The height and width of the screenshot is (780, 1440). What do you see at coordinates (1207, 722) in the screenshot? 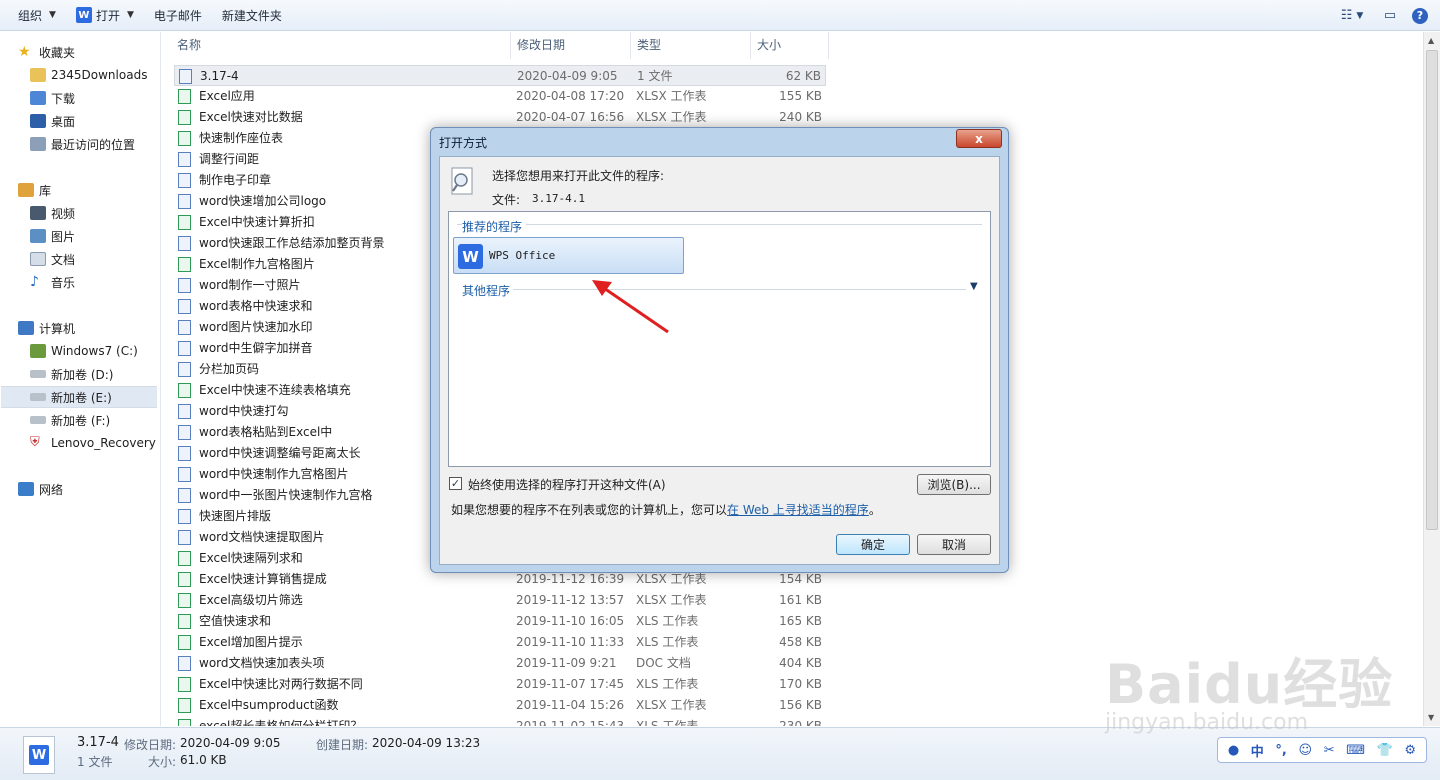
I see `watermark-url: jingyan.baidu.com` at bounding box center [1207, 722].